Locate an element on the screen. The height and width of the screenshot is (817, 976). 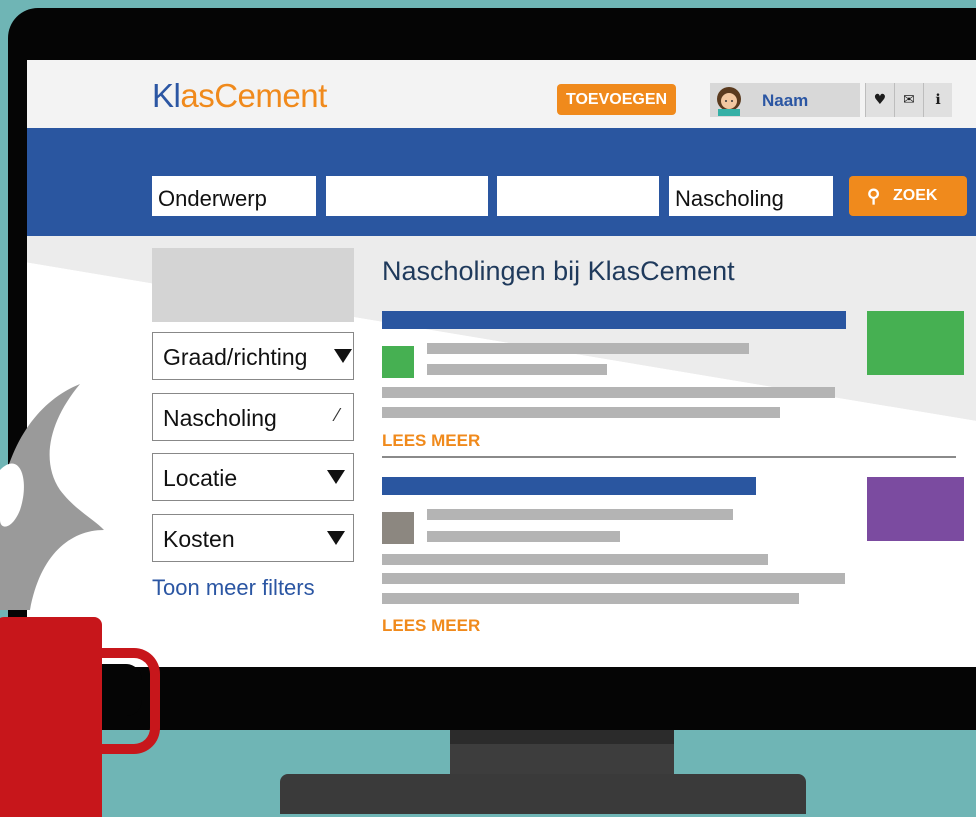
user-menu: Naam is located at coordinates (785, 100).